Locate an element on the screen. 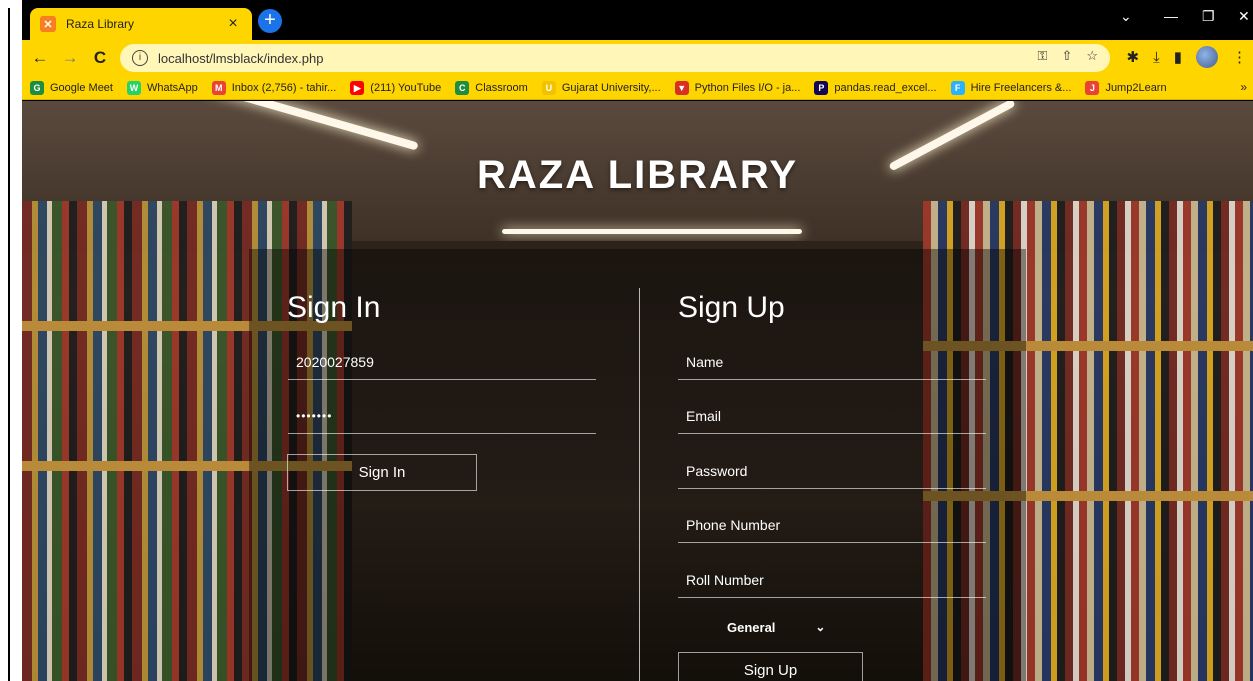 This screenshot has height=681, width=1253. bookmark-label: Google Meet is located at coordinates (81, 87).